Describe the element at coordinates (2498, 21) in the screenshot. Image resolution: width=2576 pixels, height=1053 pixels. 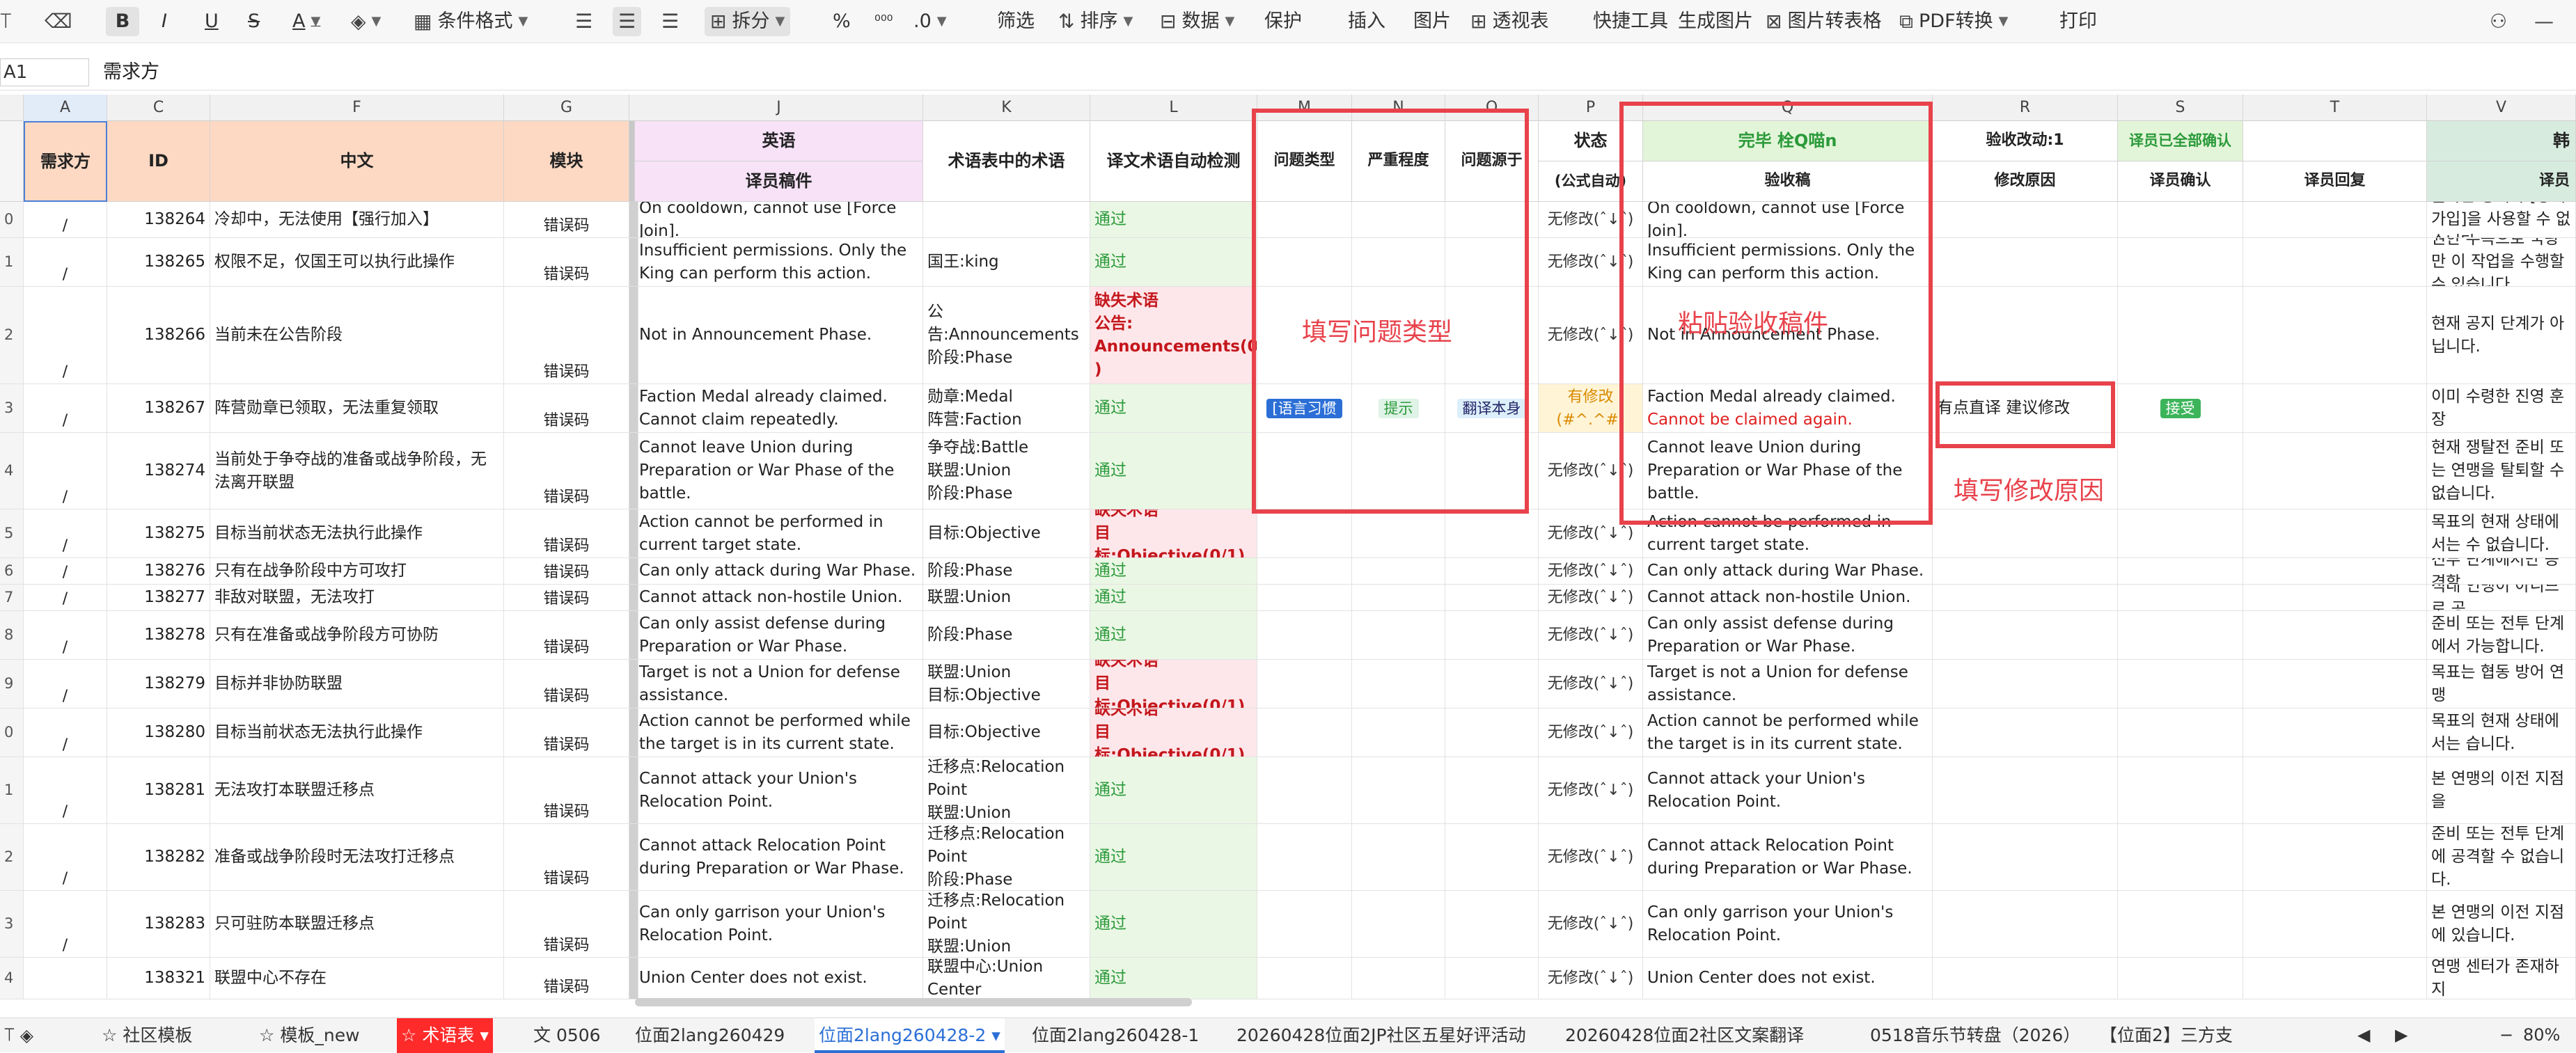
I see `user-icon: ⚇` at that location.